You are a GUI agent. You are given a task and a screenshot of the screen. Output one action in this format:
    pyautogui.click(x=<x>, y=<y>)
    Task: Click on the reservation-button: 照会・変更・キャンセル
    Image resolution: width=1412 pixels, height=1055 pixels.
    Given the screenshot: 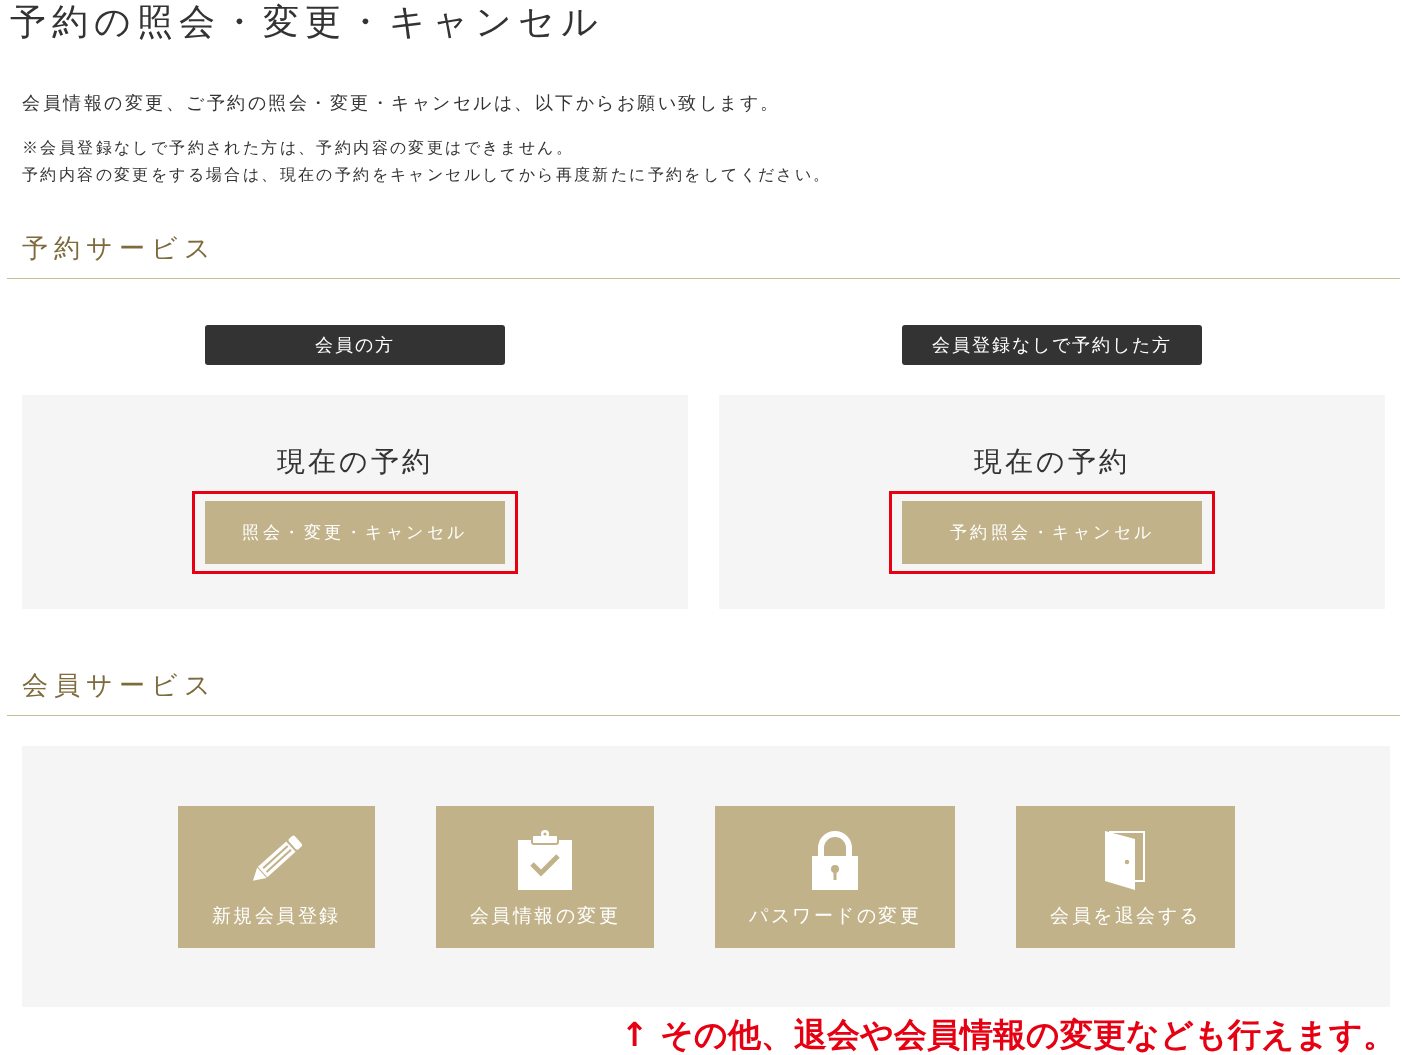 What is the action you would take?
    pyautogui.click(x=355, y=532)
    